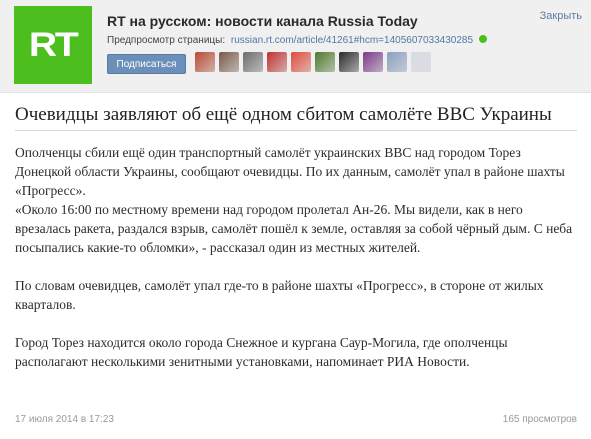 Image resolution: width=591 pixels, height=439 pixels. I want to click on logo-text: RT, so click(54, 44).